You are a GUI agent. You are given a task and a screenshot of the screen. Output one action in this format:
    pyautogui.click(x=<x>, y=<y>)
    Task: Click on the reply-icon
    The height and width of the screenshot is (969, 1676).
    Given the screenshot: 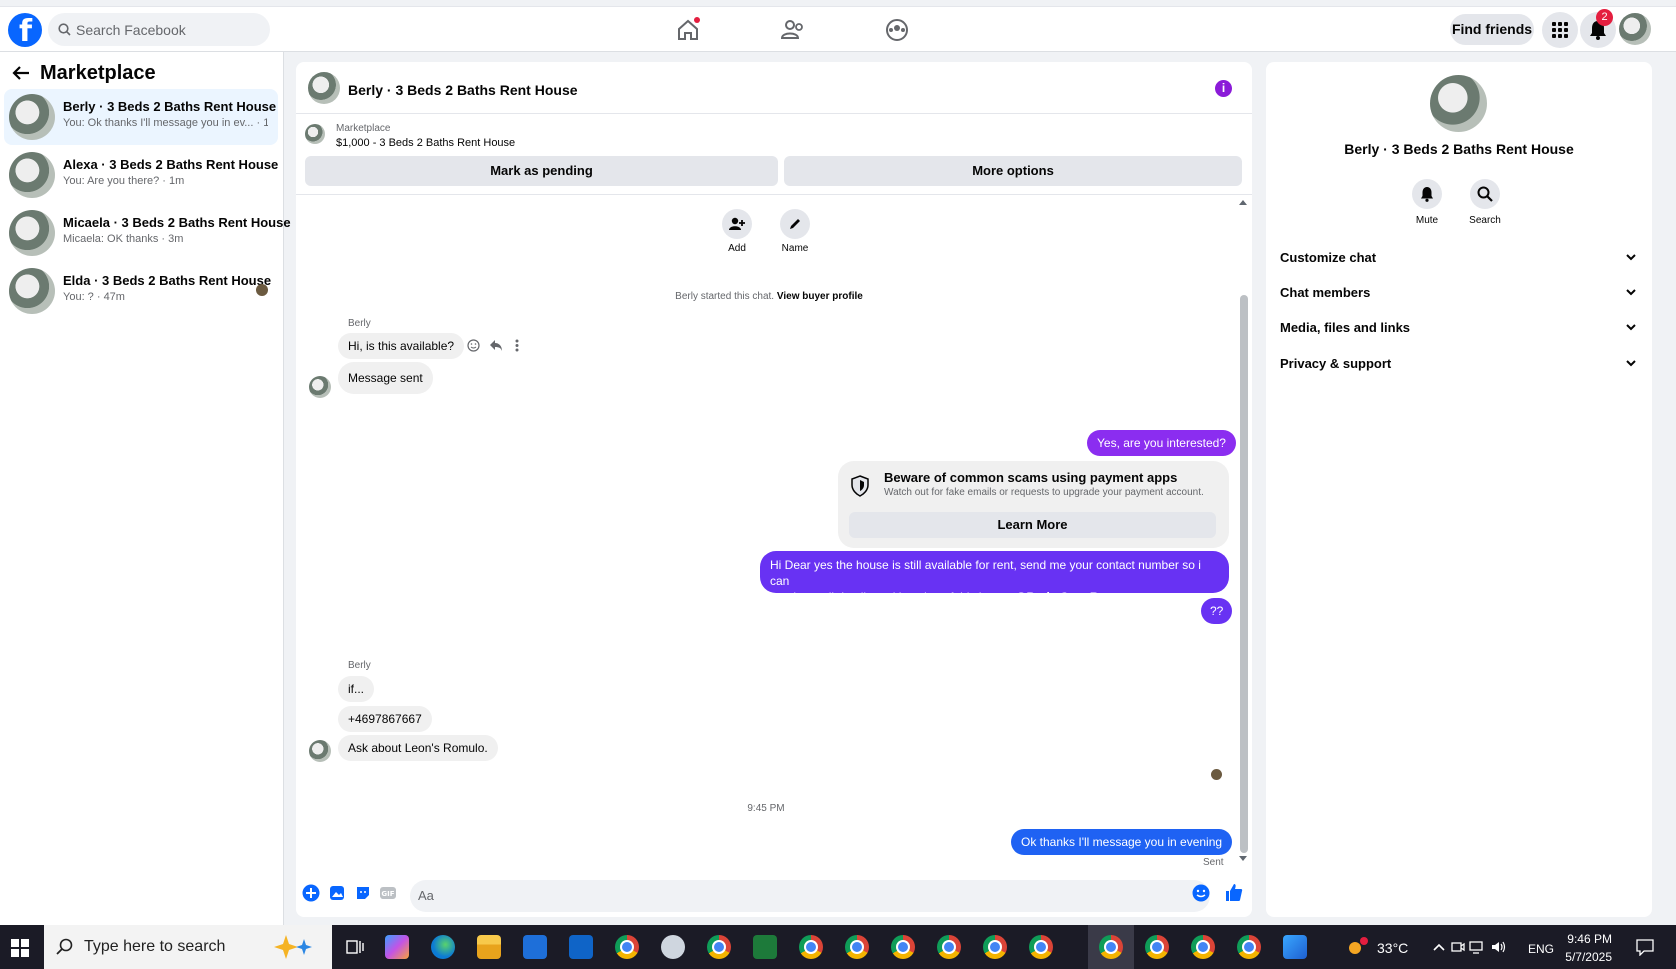 What is the action you would take?
    pyautogui.click(x=496, y=345)
    